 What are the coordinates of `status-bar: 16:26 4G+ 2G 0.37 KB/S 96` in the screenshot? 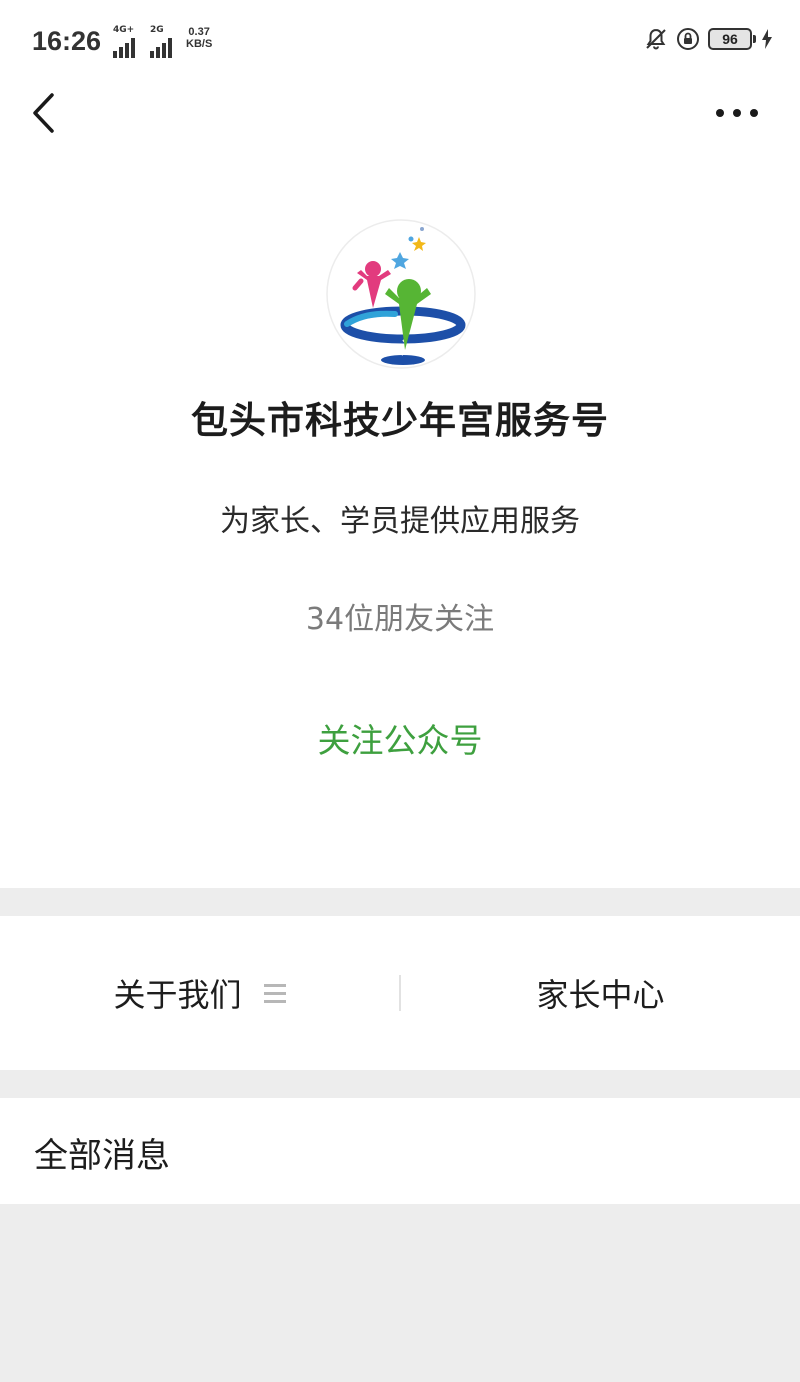 It's located at (400, 40).